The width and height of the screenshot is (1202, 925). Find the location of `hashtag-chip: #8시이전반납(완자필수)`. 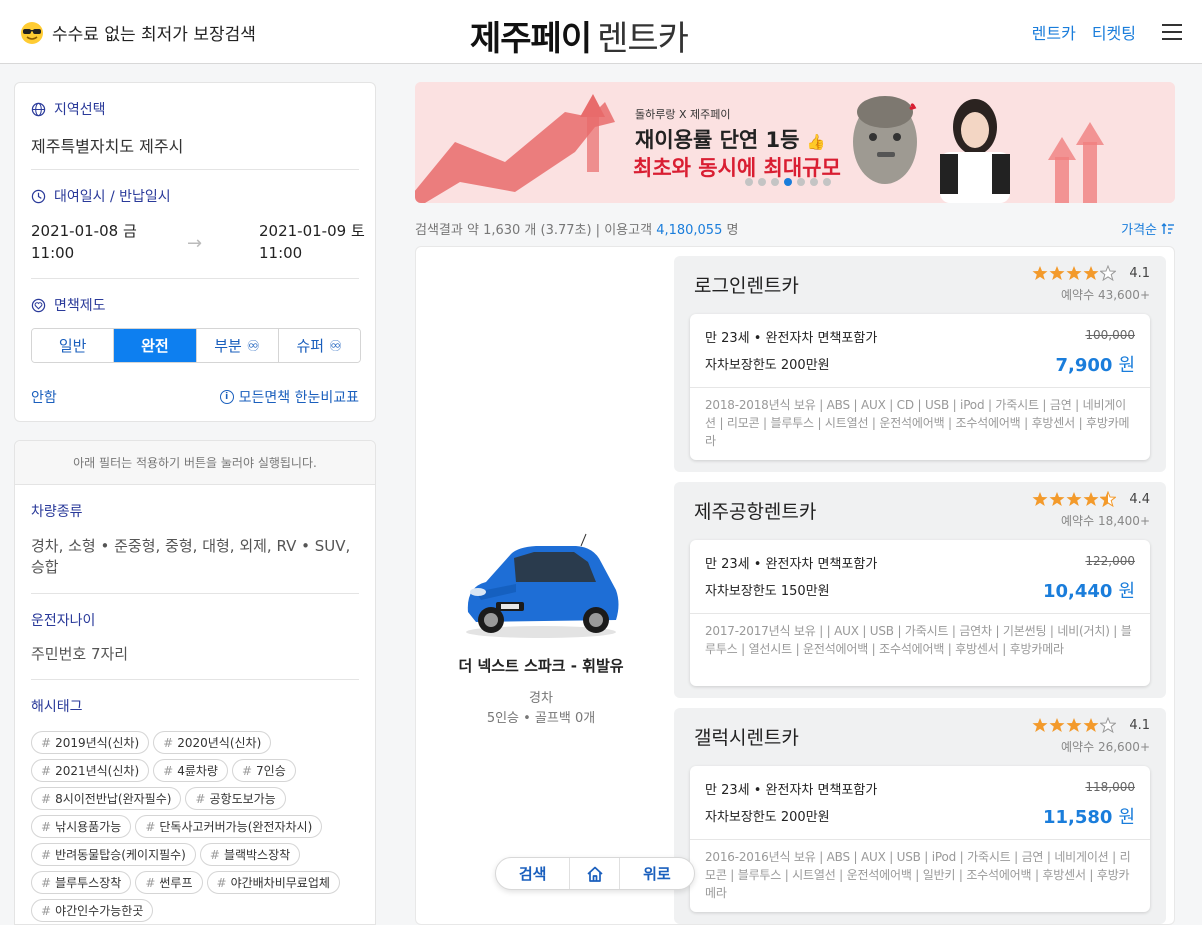

hashtag-chip: #8시이전반납(완자필수) is located at coordinates (106, 798).